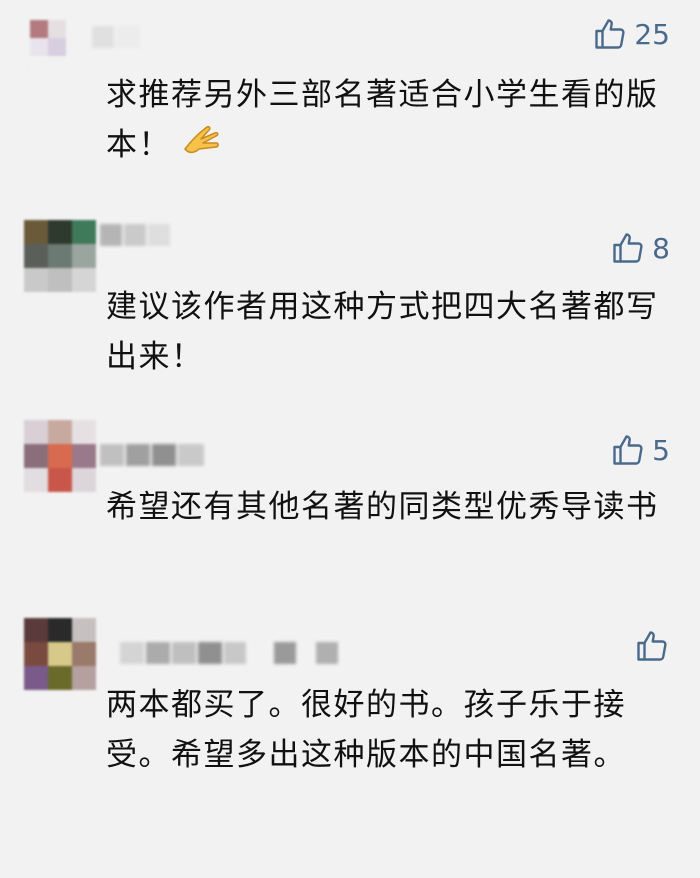 This screenshot has width=700, height=878. I want to click on comment-text: 希望还有其他名著的同类型优秀导读书, so click(382, 507).